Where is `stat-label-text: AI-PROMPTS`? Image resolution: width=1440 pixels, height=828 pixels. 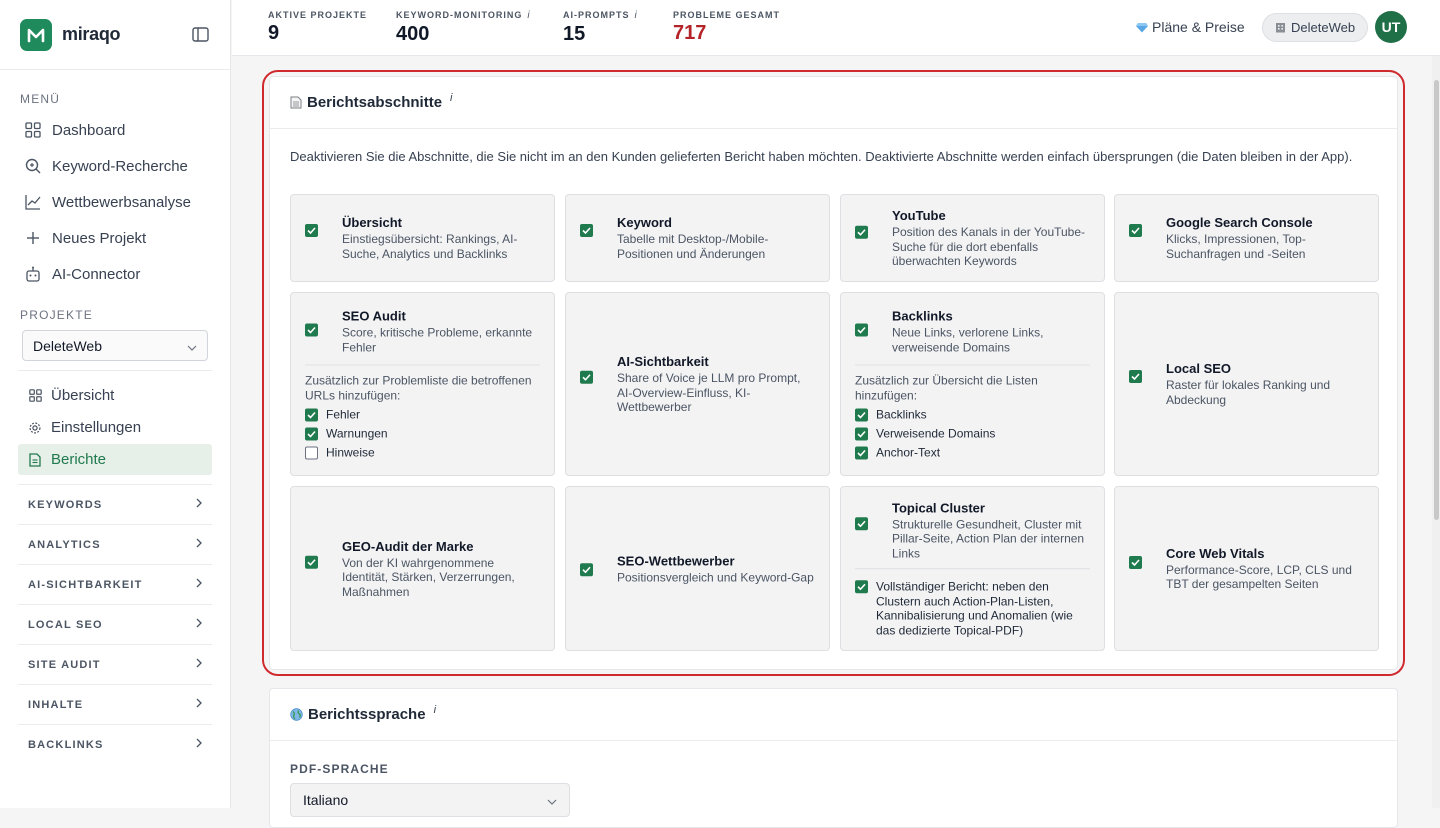
stat-label-text: AI-PROMPTS is located at coordinates (596, 15).